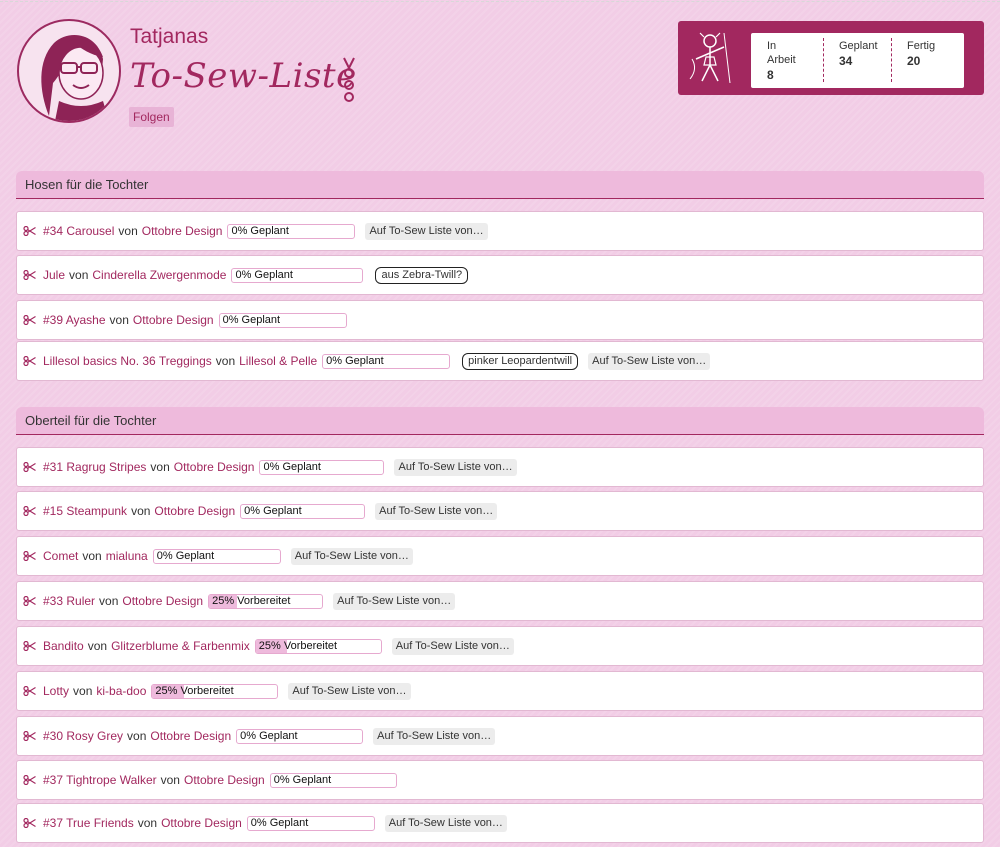  What do you see at coordinates (127, 361) in the screenshot?
I see `pattern-link: Lillesol basics No. 36 Treggings` at bounding box center [127, 361].